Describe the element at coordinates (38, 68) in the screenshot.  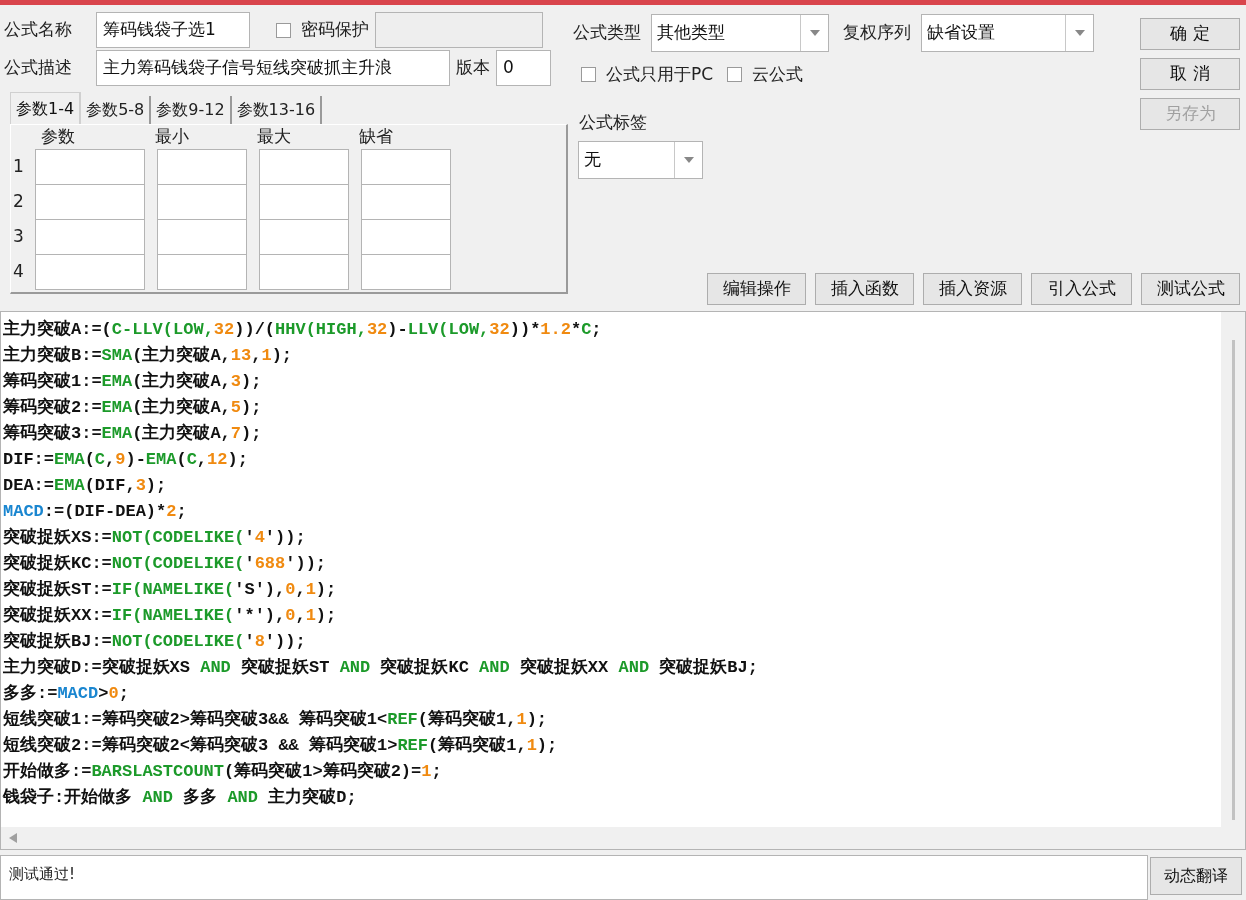
I see `field-label: 公式描述` at that location.